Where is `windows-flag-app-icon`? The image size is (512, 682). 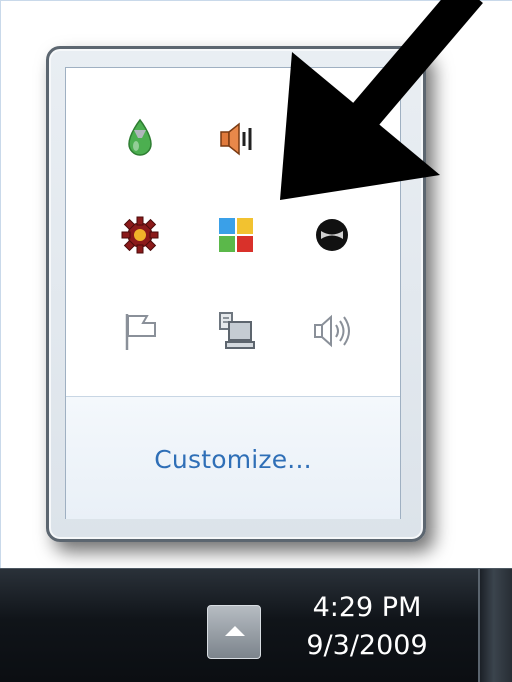 windows-flag-app-icon is located at coordinates (236, 235).